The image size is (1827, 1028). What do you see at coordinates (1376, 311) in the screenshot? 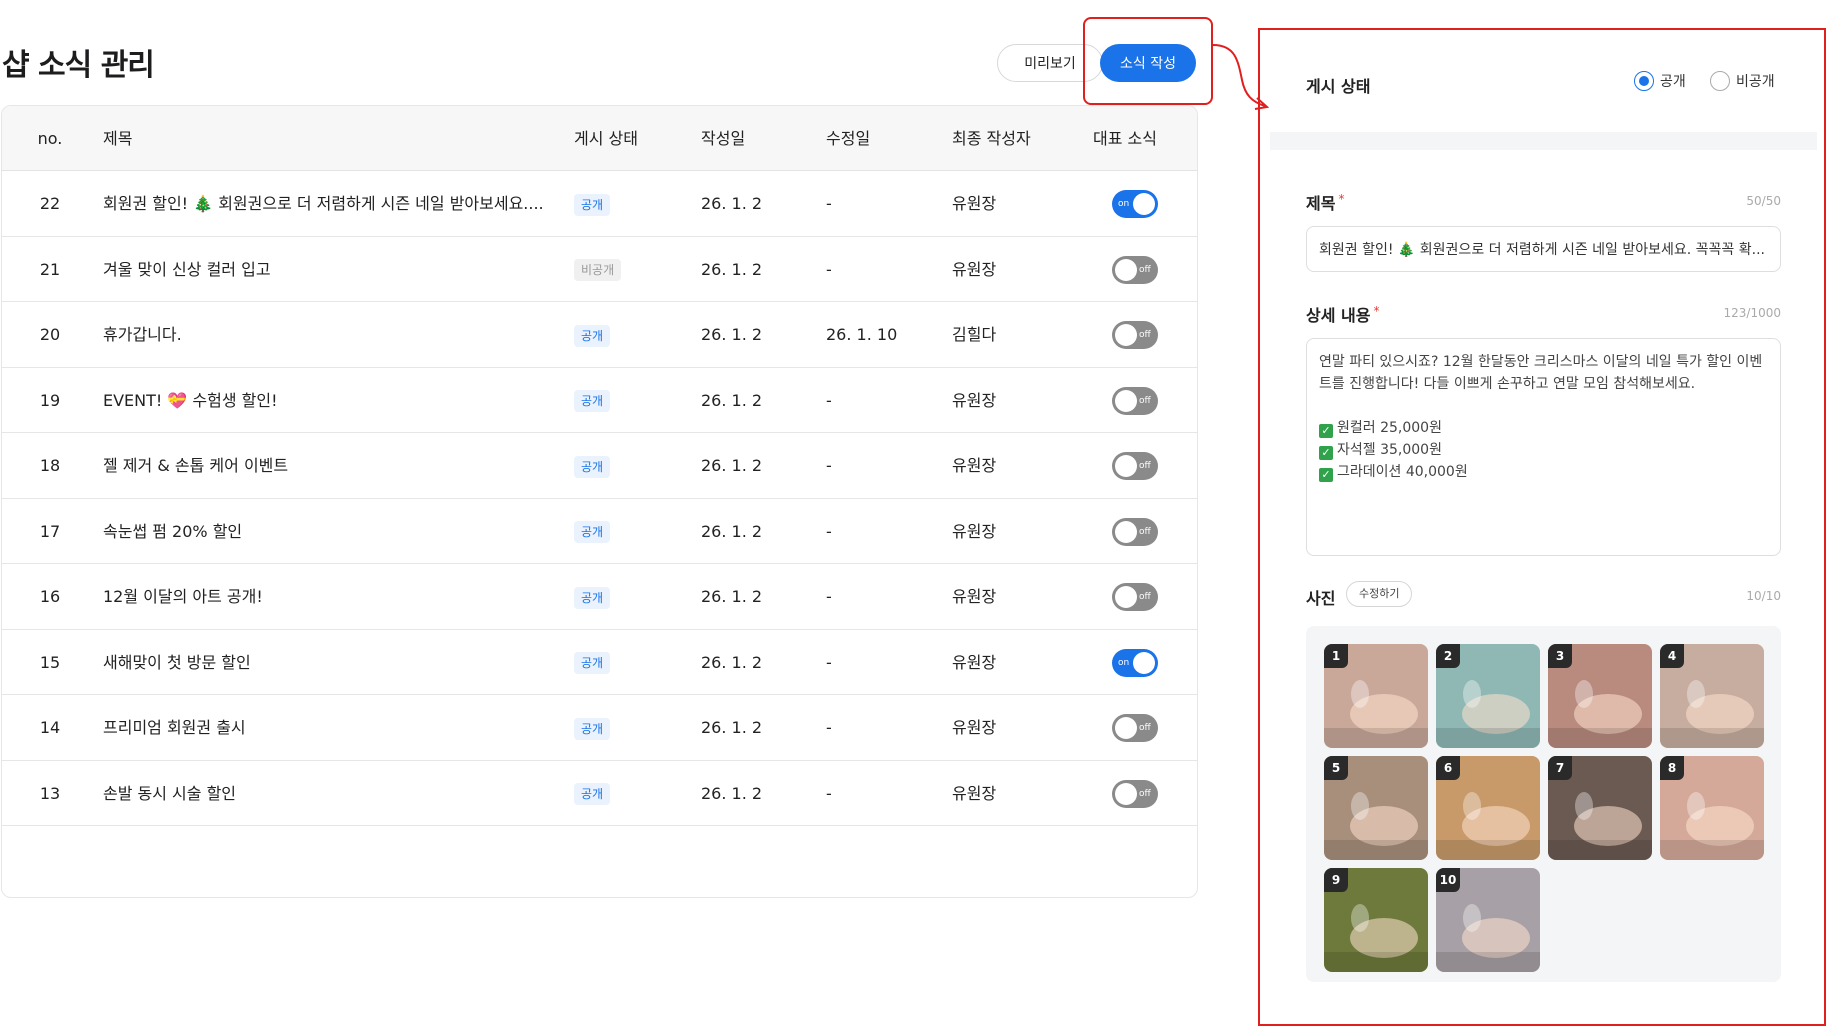
I see `content-required-mark: *` at bounding box center [1376, 311].